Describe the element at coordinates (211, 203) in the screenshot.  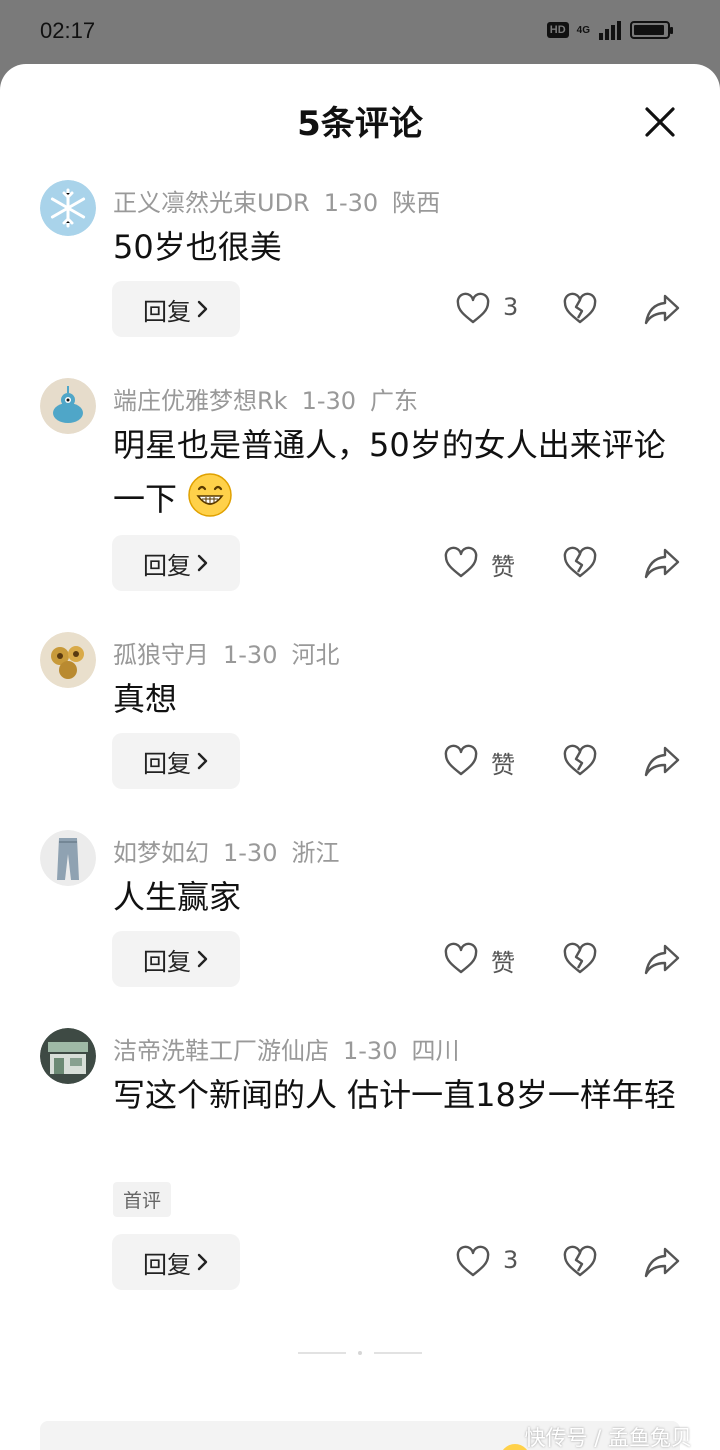
I see `comment-username: 正义凛然光束UDR` at that location.